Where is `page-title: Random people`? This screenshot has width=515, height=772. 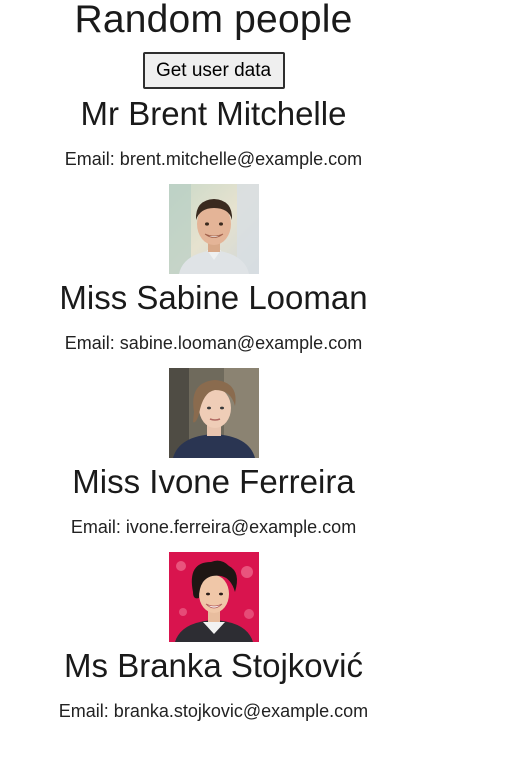
page-title: Random people is located at coordinates (213, 20).